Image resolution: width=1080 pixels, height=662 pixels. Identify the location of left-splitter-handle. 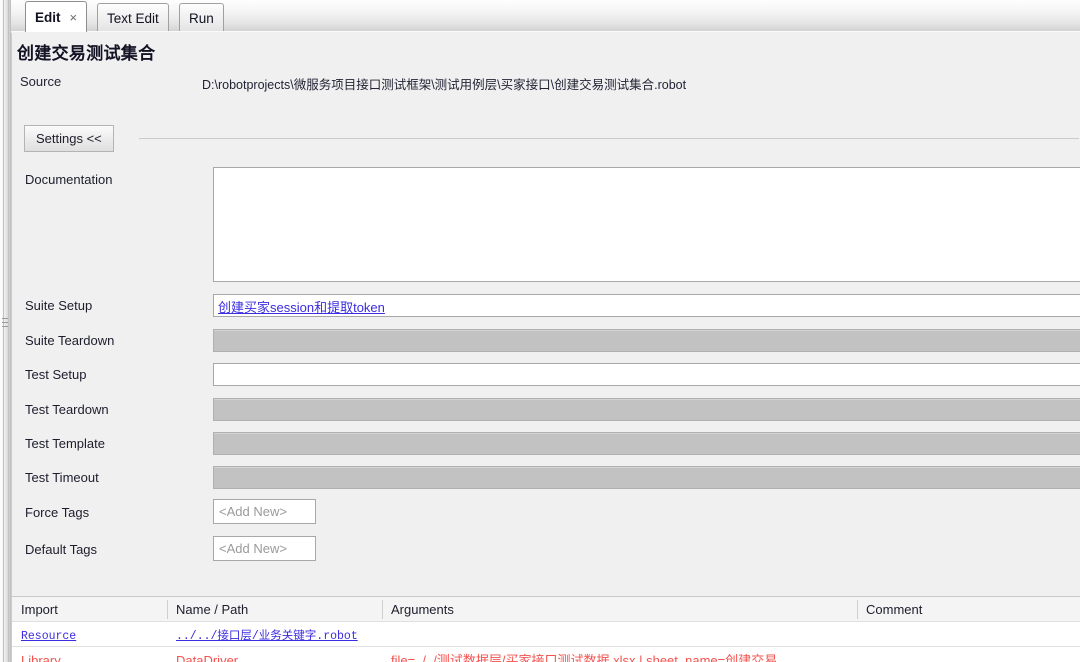
(5, 331).